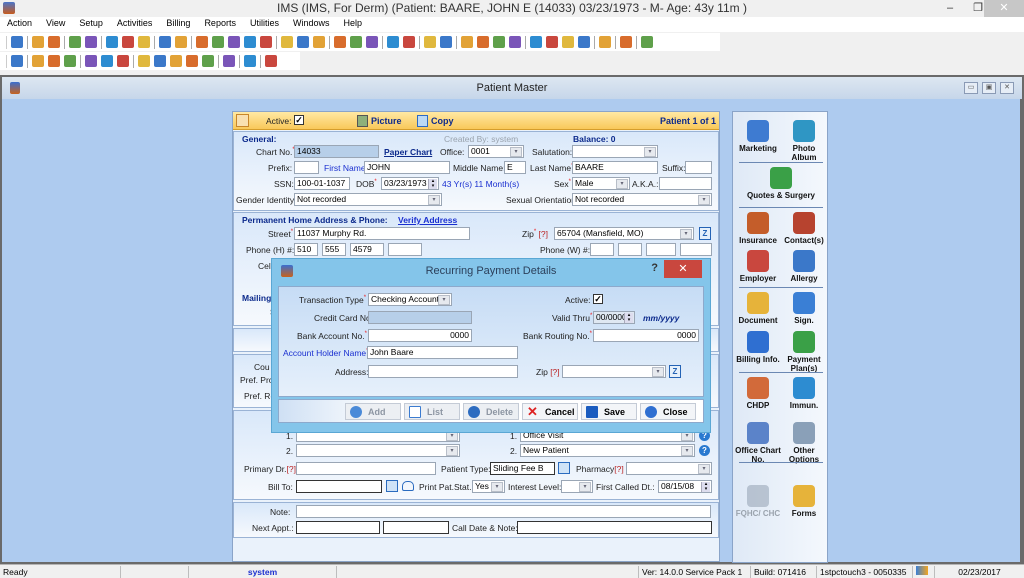 This screenshot has width=1024, height=578. I want to click on dialog-zip-select: ▾, so click(614, 371).